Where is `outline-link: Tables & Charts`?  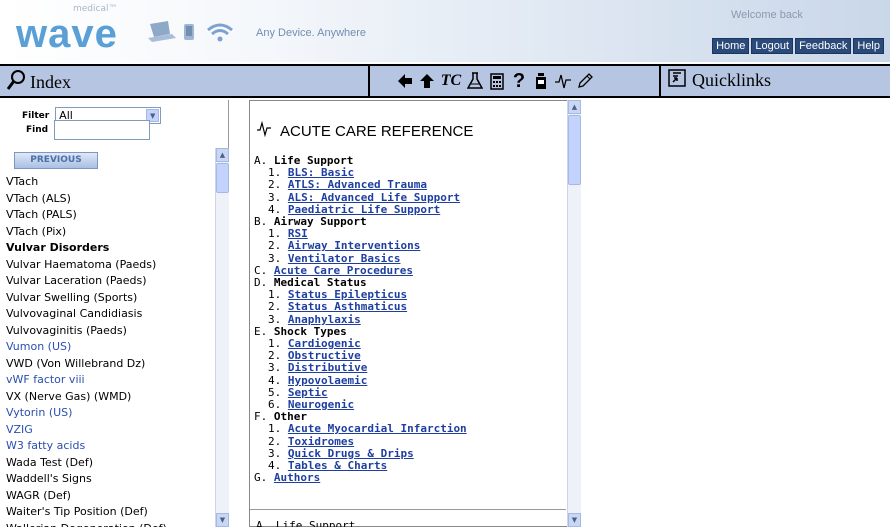 outline-link: Tables & Charts is located at coordinates (337, 465).